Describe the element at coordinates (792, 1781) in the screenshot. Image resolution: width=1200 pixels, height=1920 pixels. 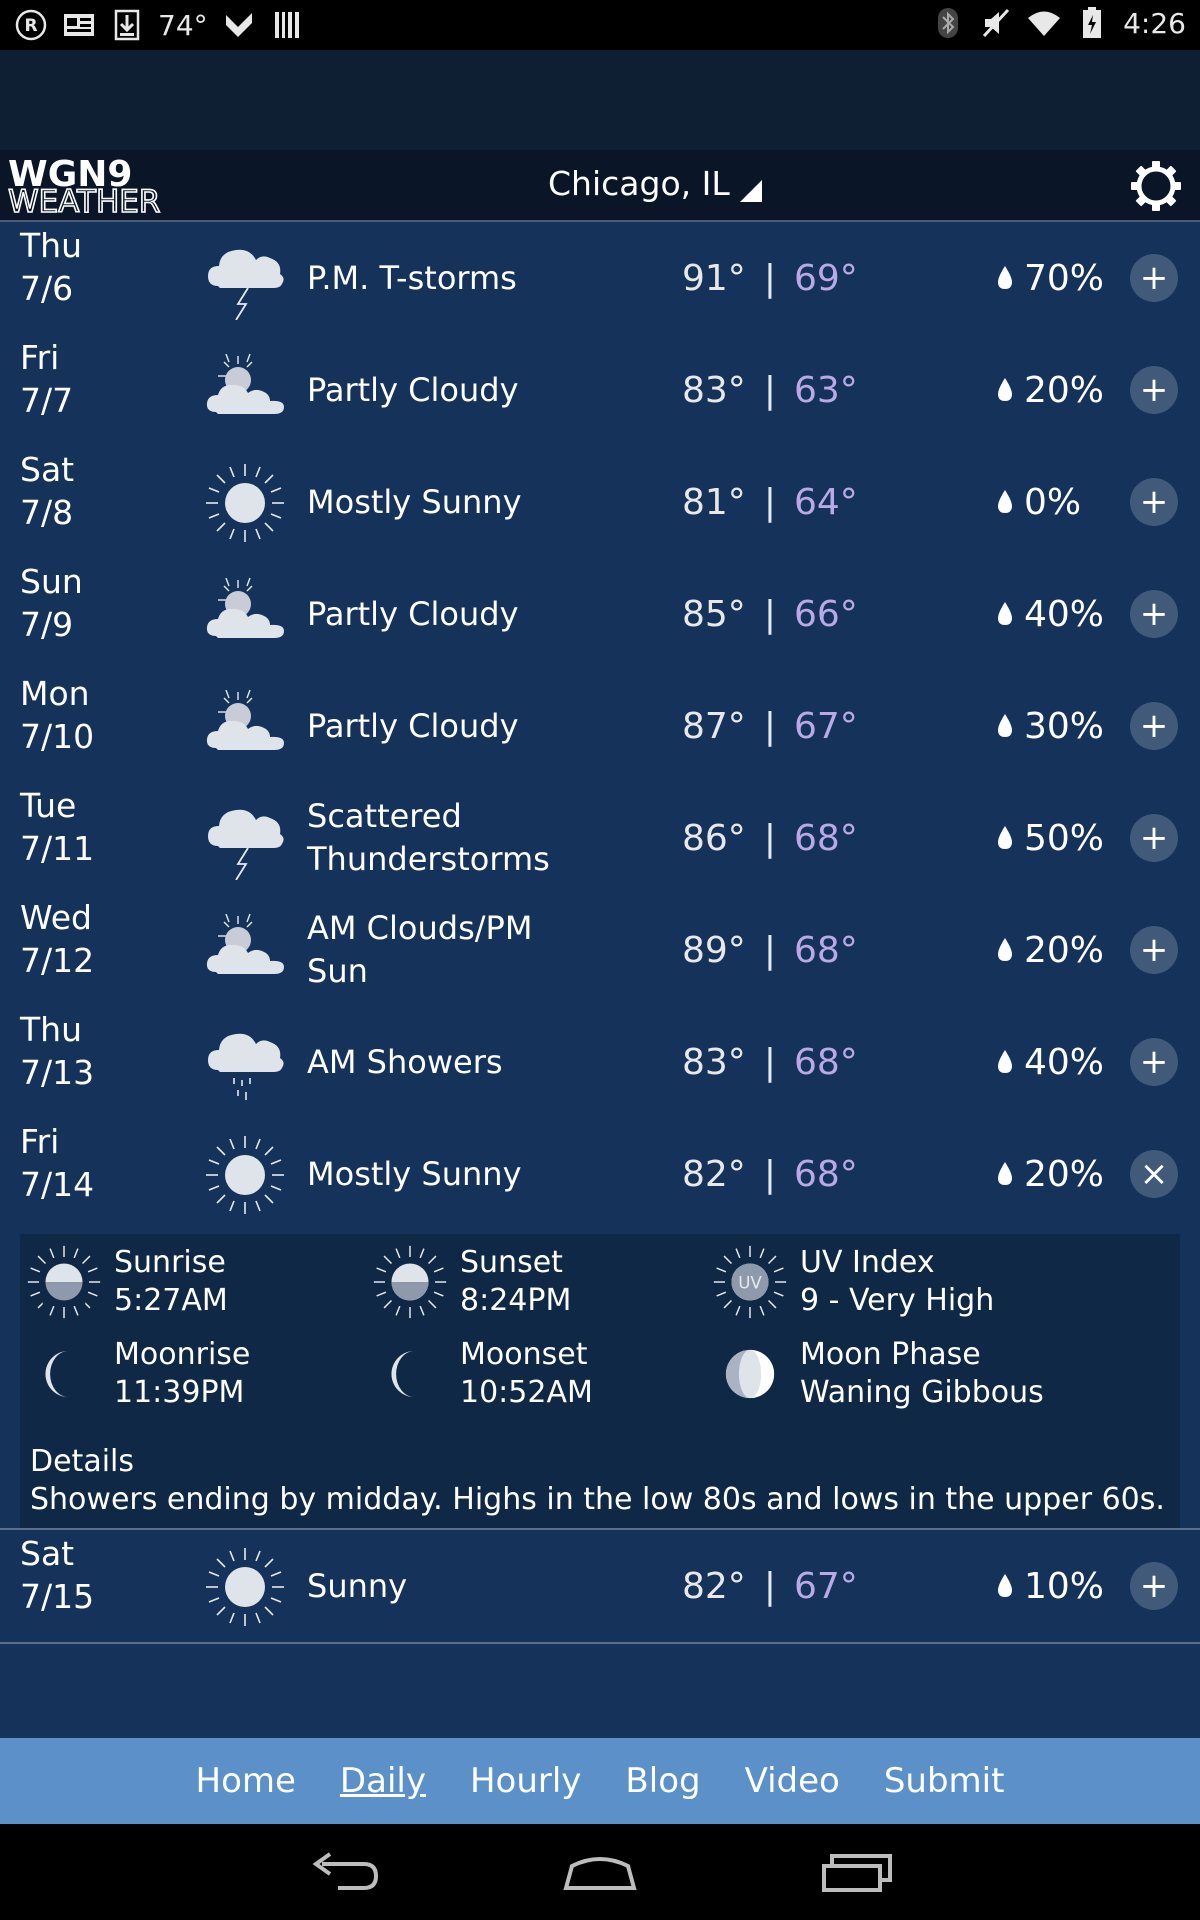
I see `nav-video: Video` at that location.